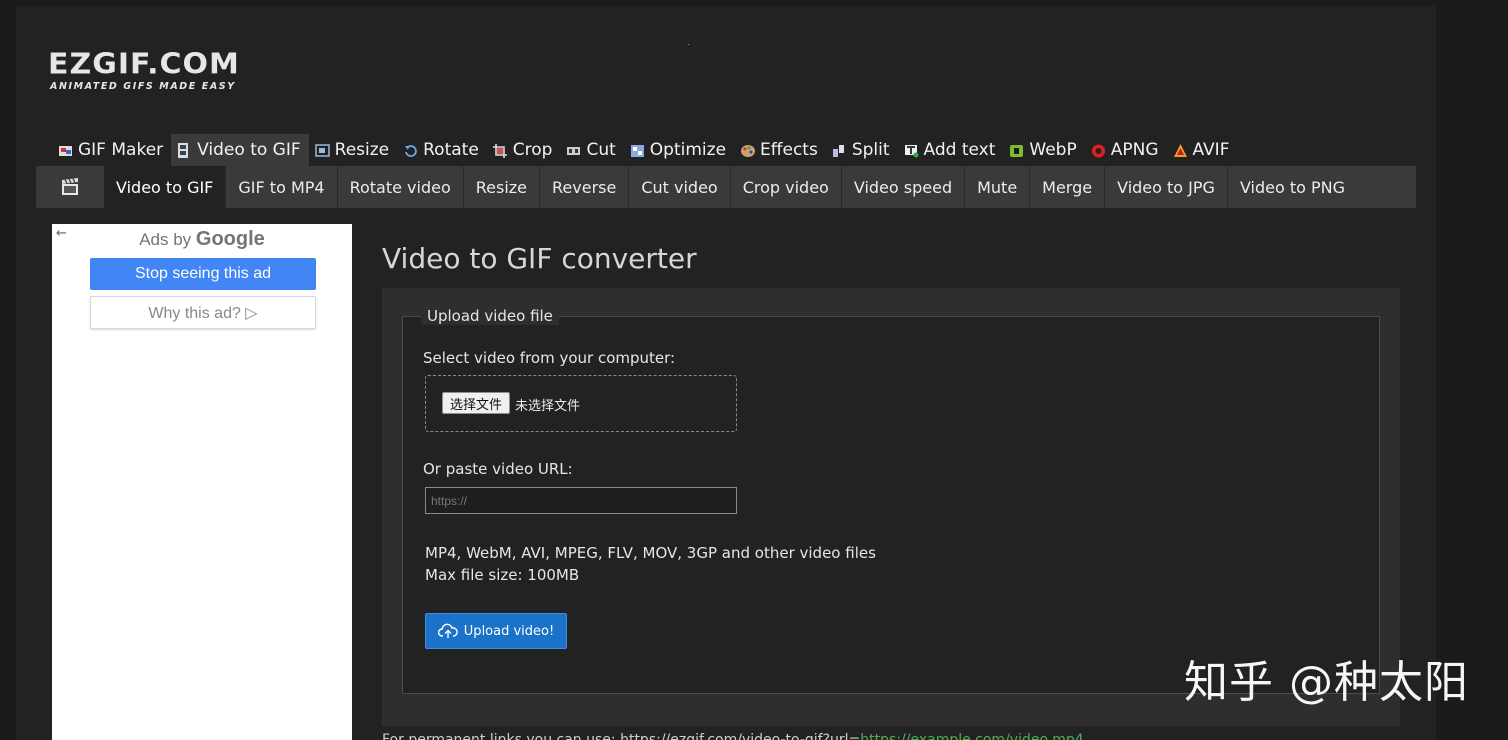  What do you see at coordinates (143, 86) in the screenshot?
I see `logo-tagline: ANIMATED GIFS MADE EASY` at bounding box center [143, 86].